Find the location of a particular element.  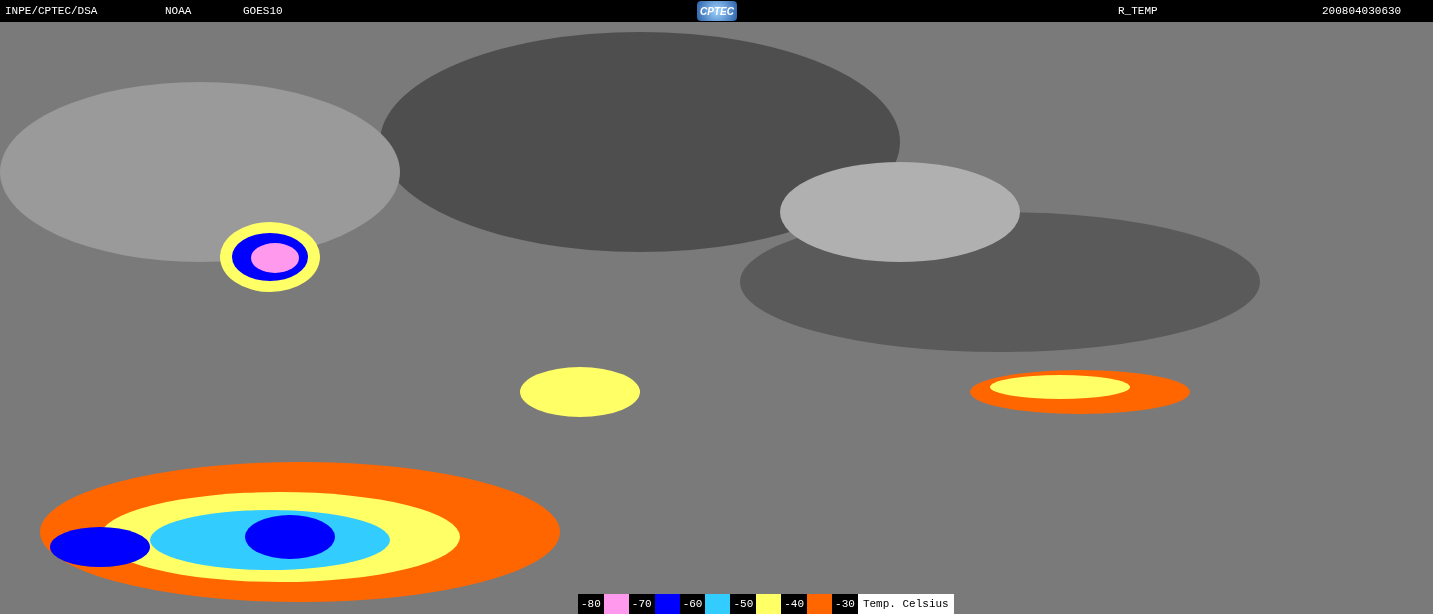

legend-unit: Temp. Celsius is located at coordinates (905, 604).